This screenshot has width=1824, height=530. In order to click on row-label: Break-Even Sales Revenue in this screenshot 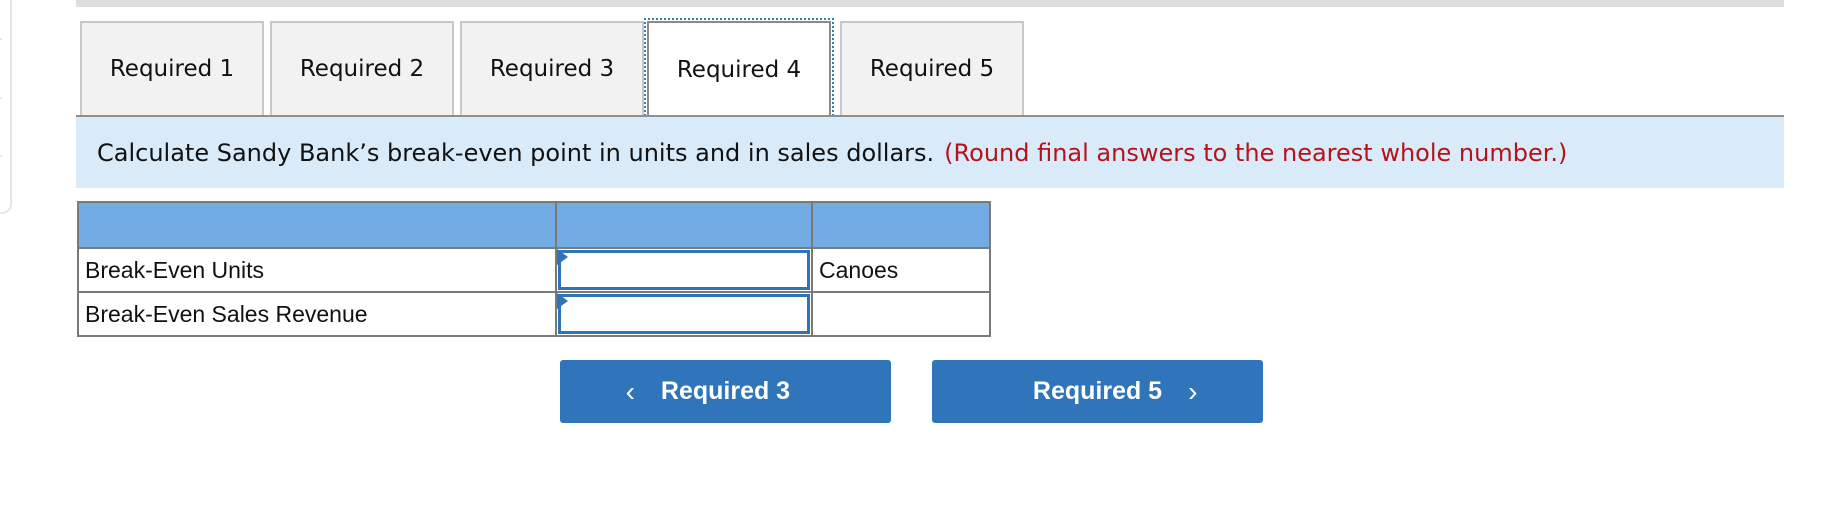, I will do `click(317, 314)`.